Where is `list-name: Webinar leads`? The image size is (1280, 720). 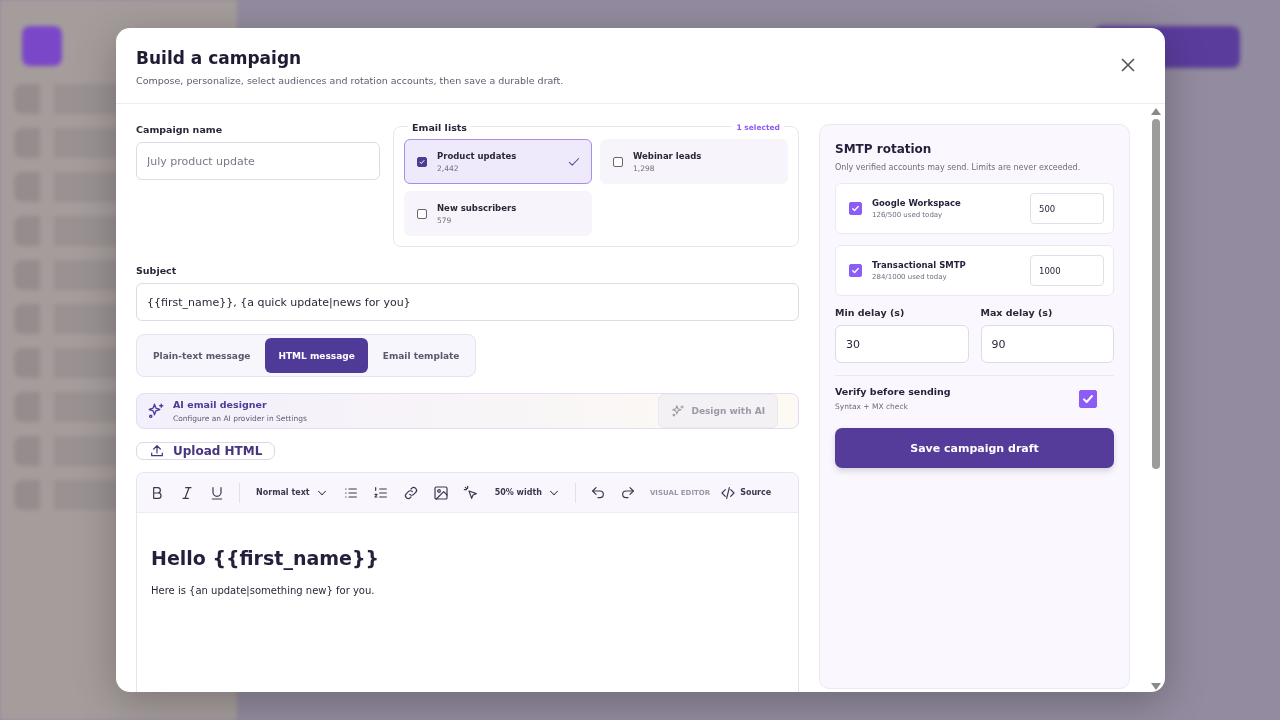
list-name: Webinar leads is located at coordinates (668, 155).